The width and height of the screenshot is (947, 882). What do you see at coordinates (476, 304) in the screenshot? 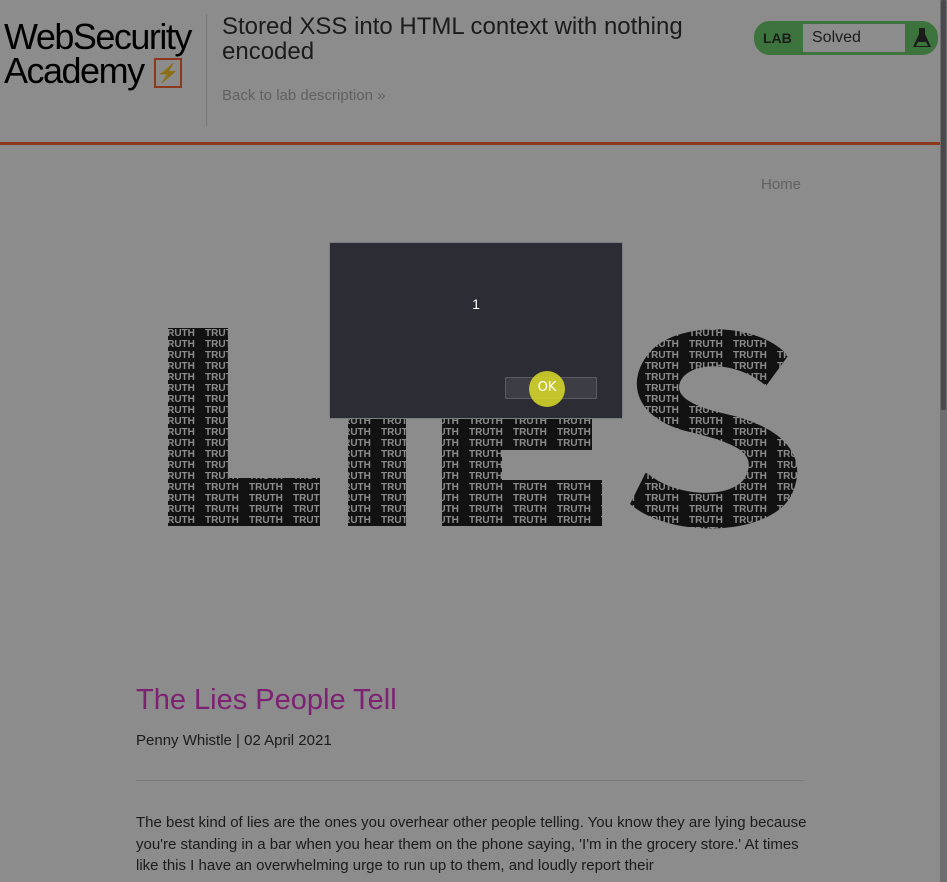
I see `alert-message: 1` at bounding box center [476, 304].